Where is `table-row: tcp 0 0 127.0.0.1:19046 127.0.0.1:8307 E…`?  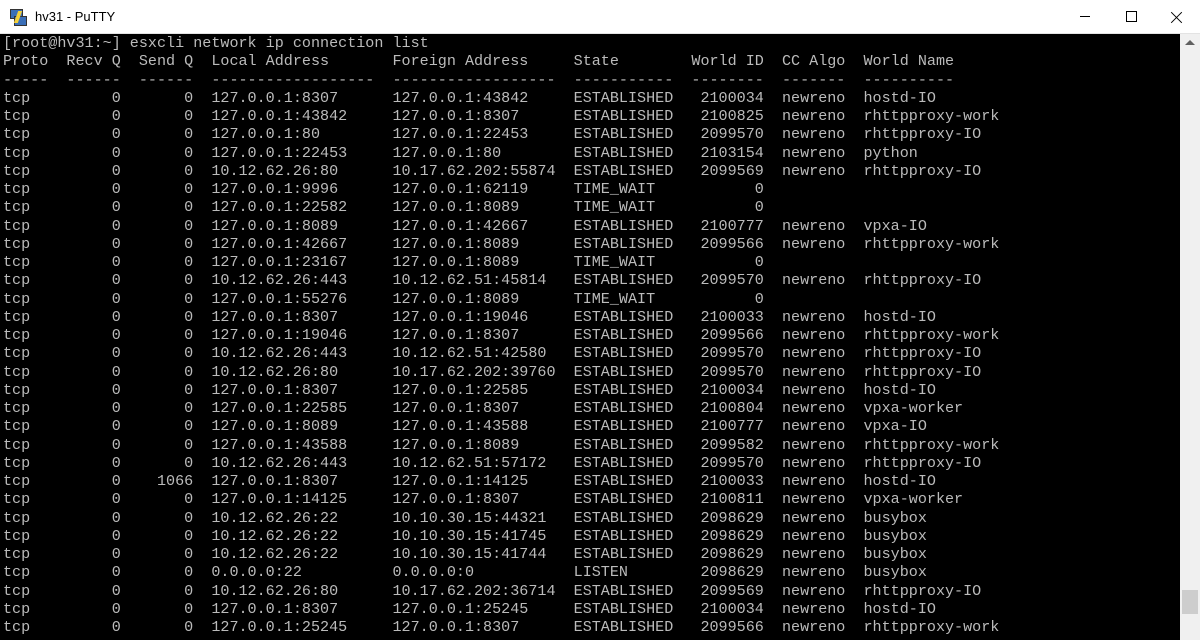 table-row: tcp 0 0 127.0.0.1:19046 127.0.0.1:8307 E… is located at coordinates (501, 335).